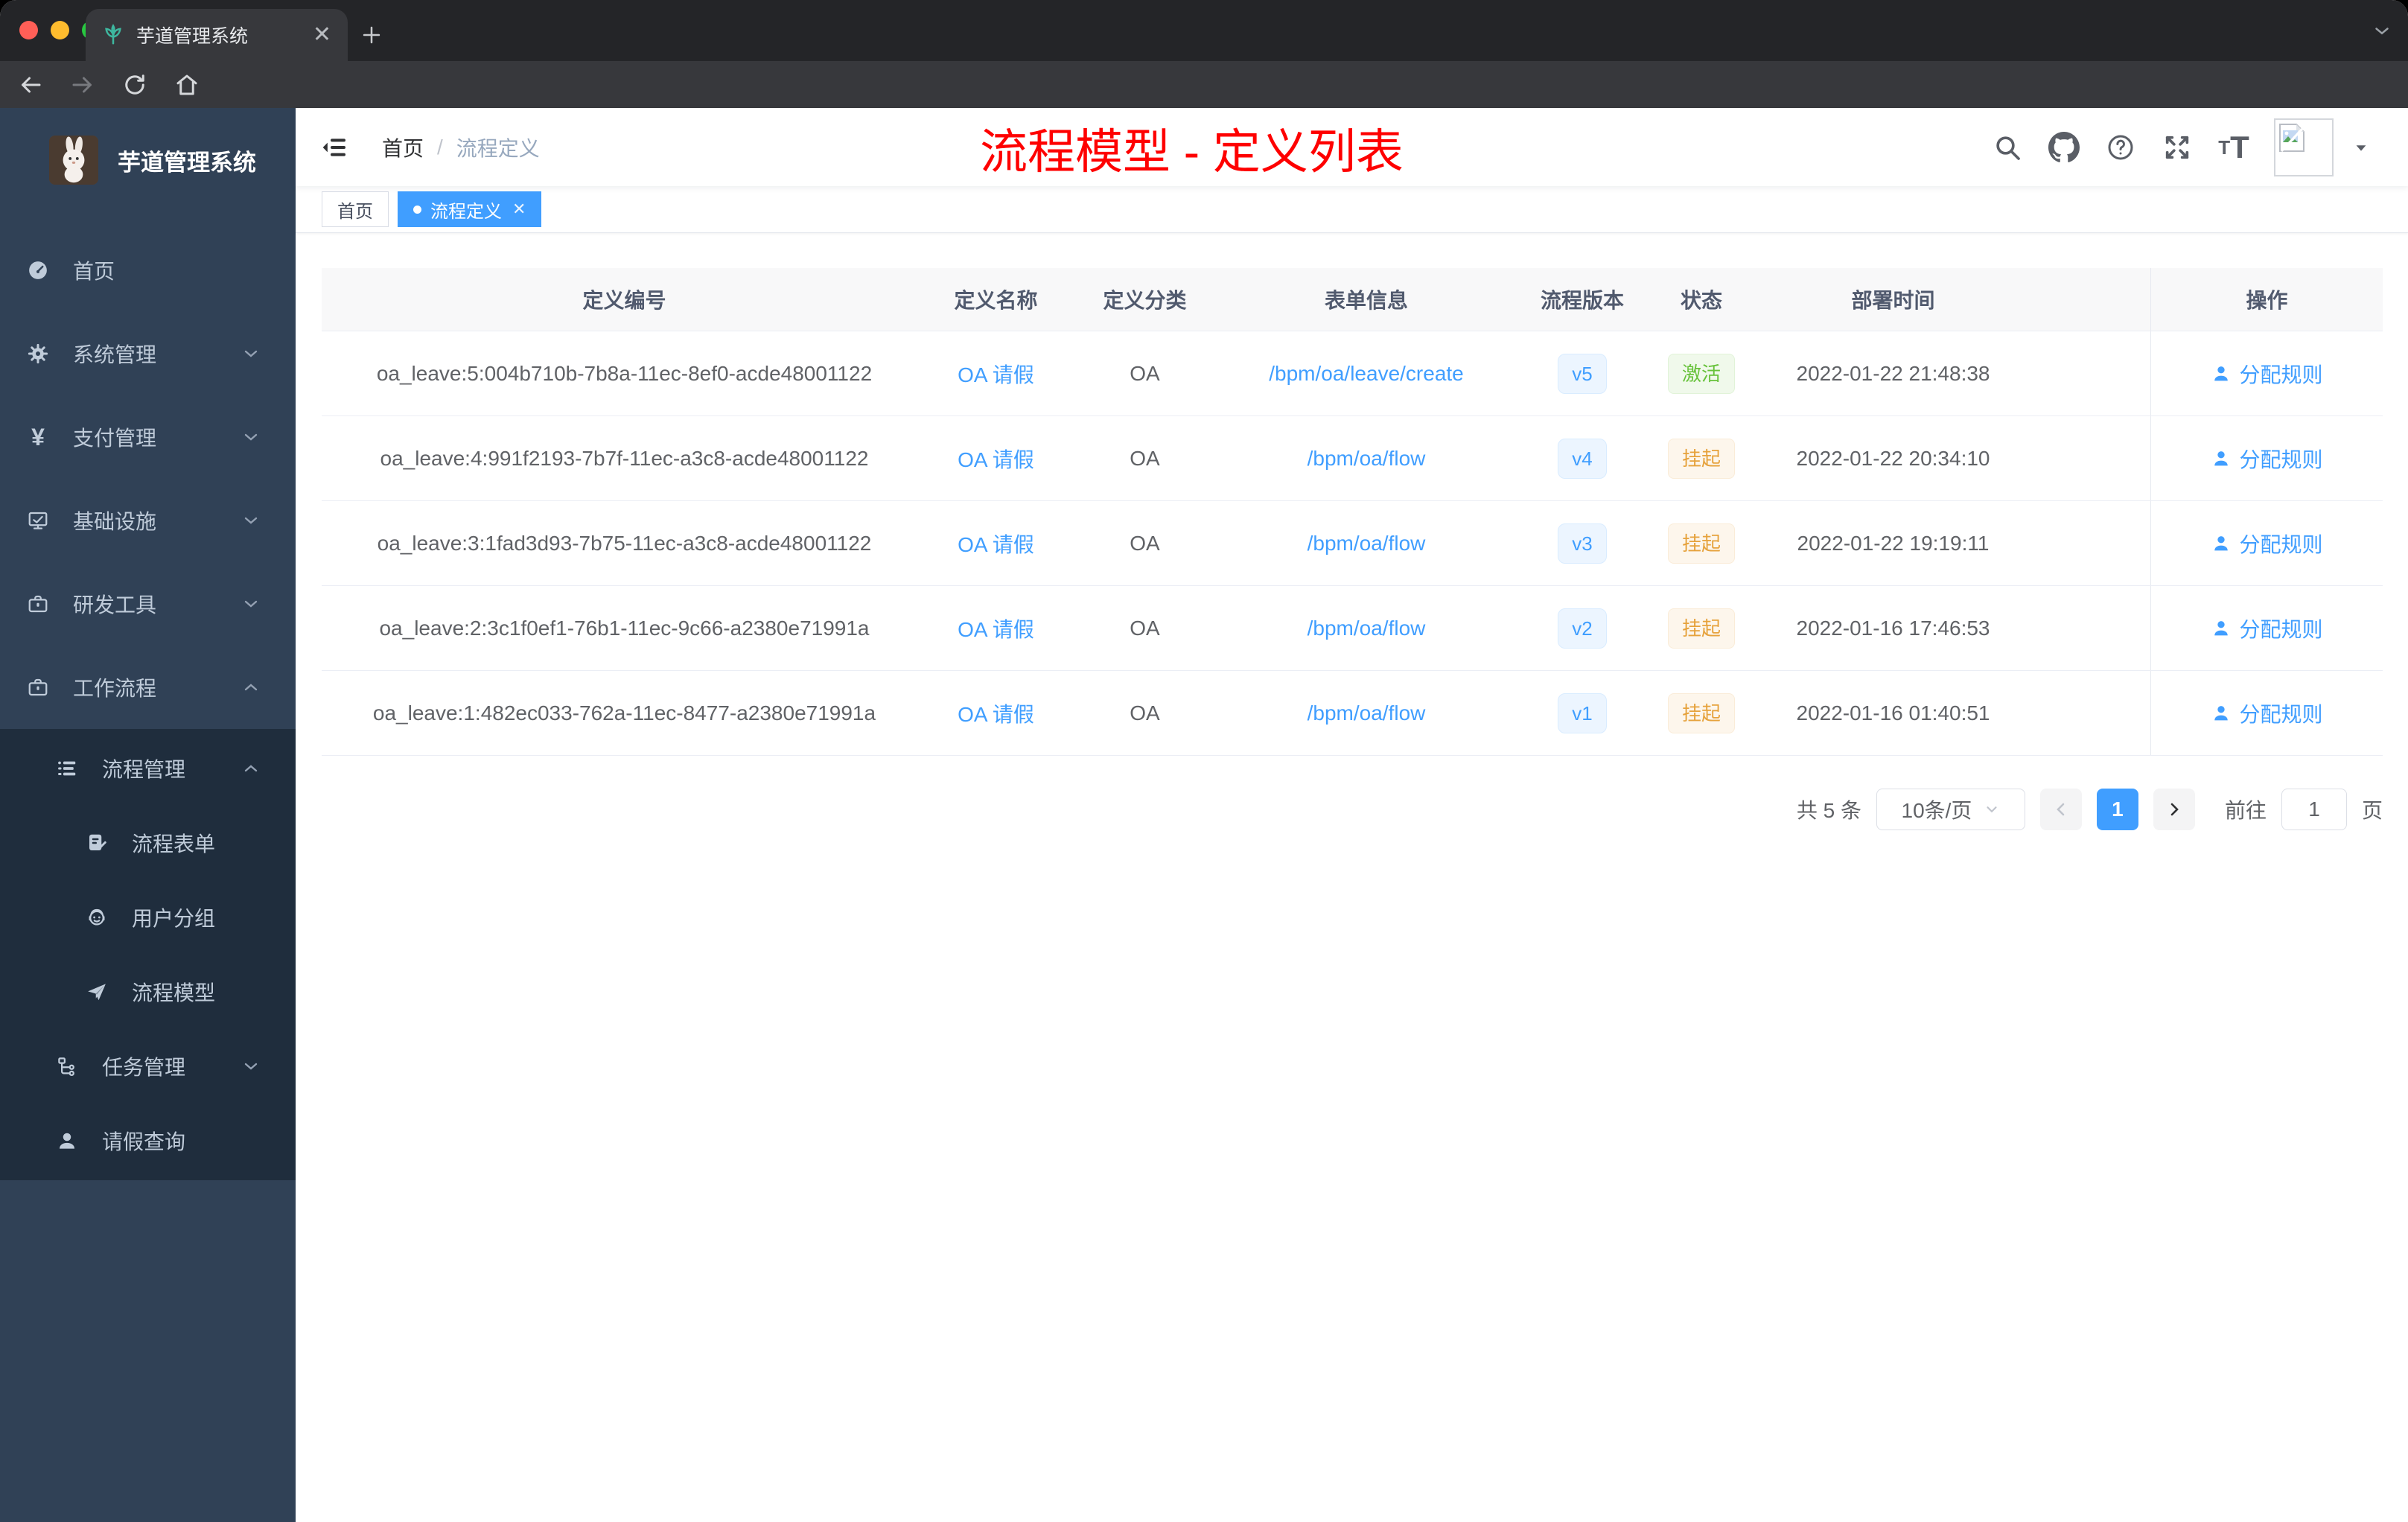 This screenshot has height=1522, width=2408. I want to click on sidebar-item-workflow: 工作流程, so click(148, 687).